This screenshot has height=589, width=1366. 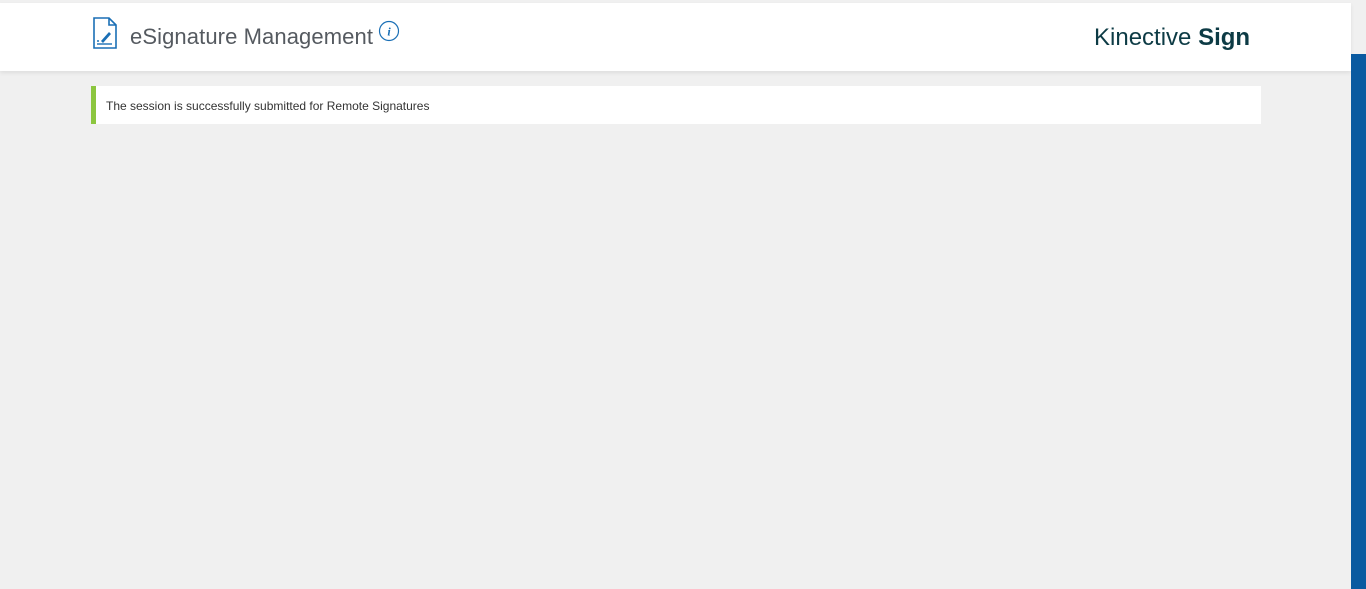 I want to click on brand-logo: Kinective Sign, so click(x=1172, y=38).